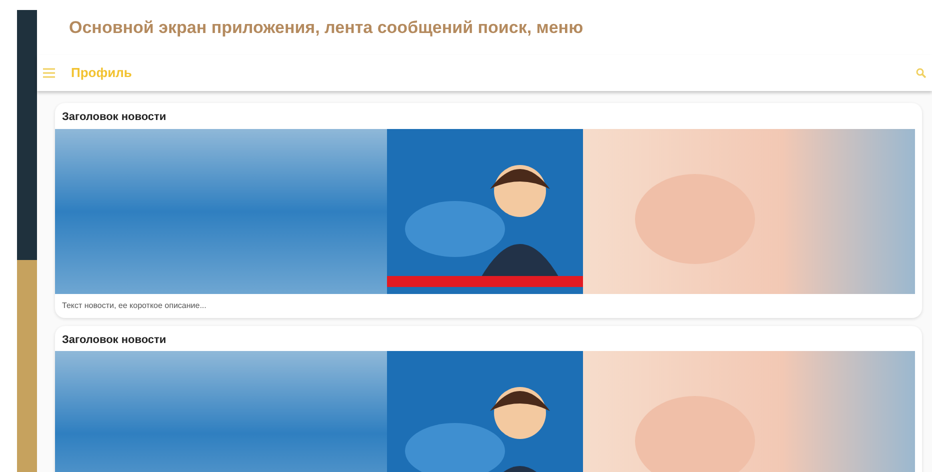 The width and height of the screenshot is (932, 472). What do you see at coordinates (326, 27) in the screenshot?
I see `page-title: Основной экран приложения, лента сообщений поиск, меню` at bounding box center [326, 27].